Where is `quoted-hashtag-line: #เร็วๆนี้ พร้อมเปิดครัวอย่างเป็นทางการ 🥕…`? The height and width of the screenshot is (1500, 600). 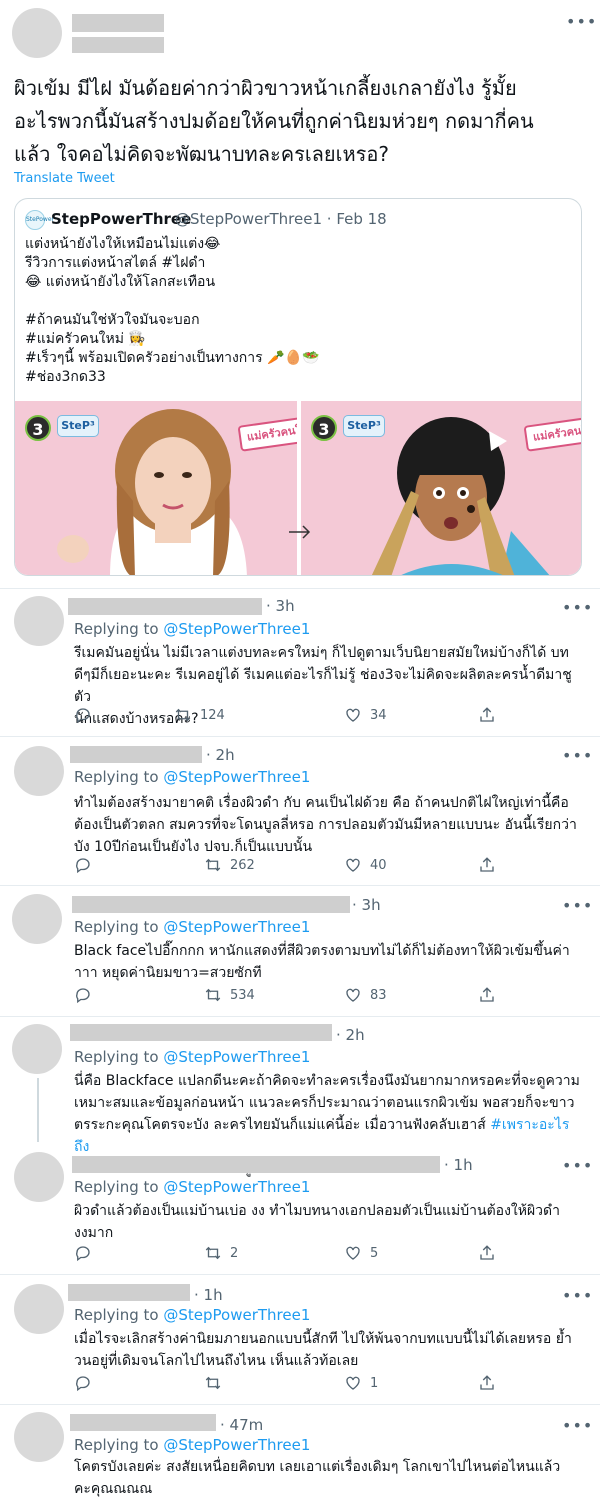
quoted-hashtag-line: #เร็วๆนี้ พร้อมเปิดครัวอย่างเป็นทางการ 🥕… is located at coordinates (172, 358).